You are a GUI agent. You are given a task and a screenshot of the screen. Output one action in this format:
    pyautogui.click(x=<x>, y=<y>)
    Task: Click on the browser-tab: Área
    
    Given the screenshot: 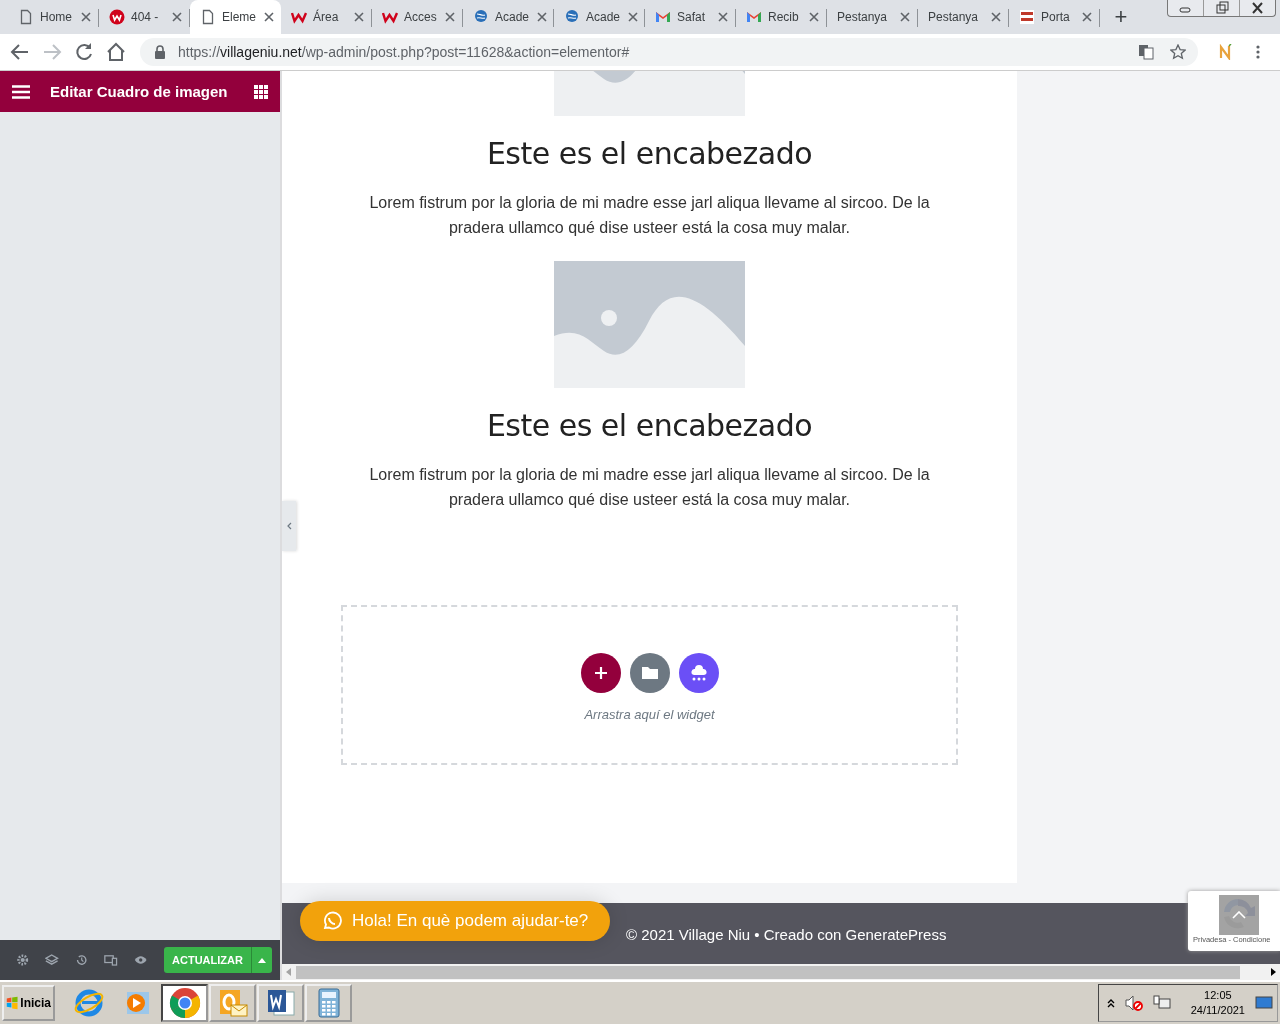 What is the action you would take?
    pyautogui.click(x=326, y=17)
    